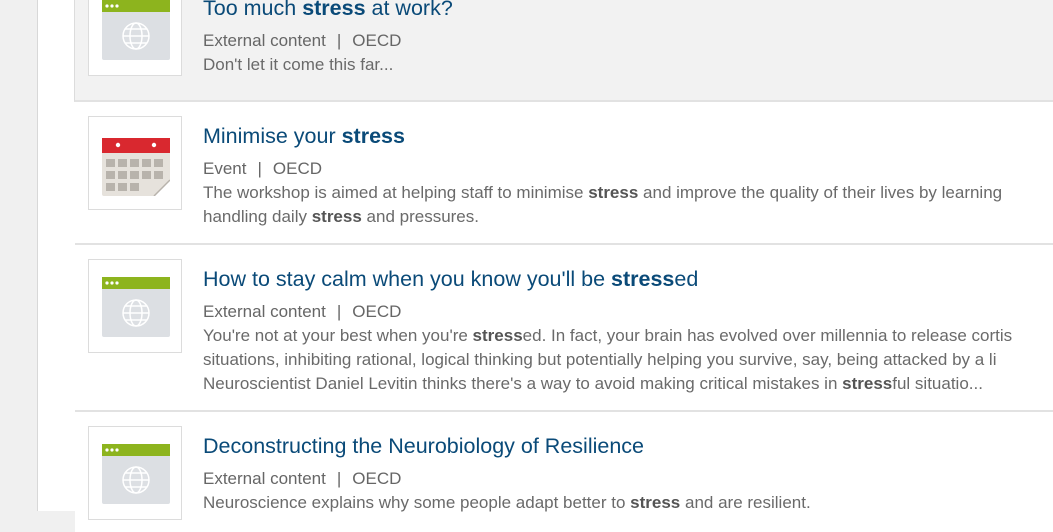 The image size is (1053, 532). What do you see at coordinates (328, 10) in the screenshot?
I see `result-title-link: Too much stress at work?` at bounding box center [328, 10].